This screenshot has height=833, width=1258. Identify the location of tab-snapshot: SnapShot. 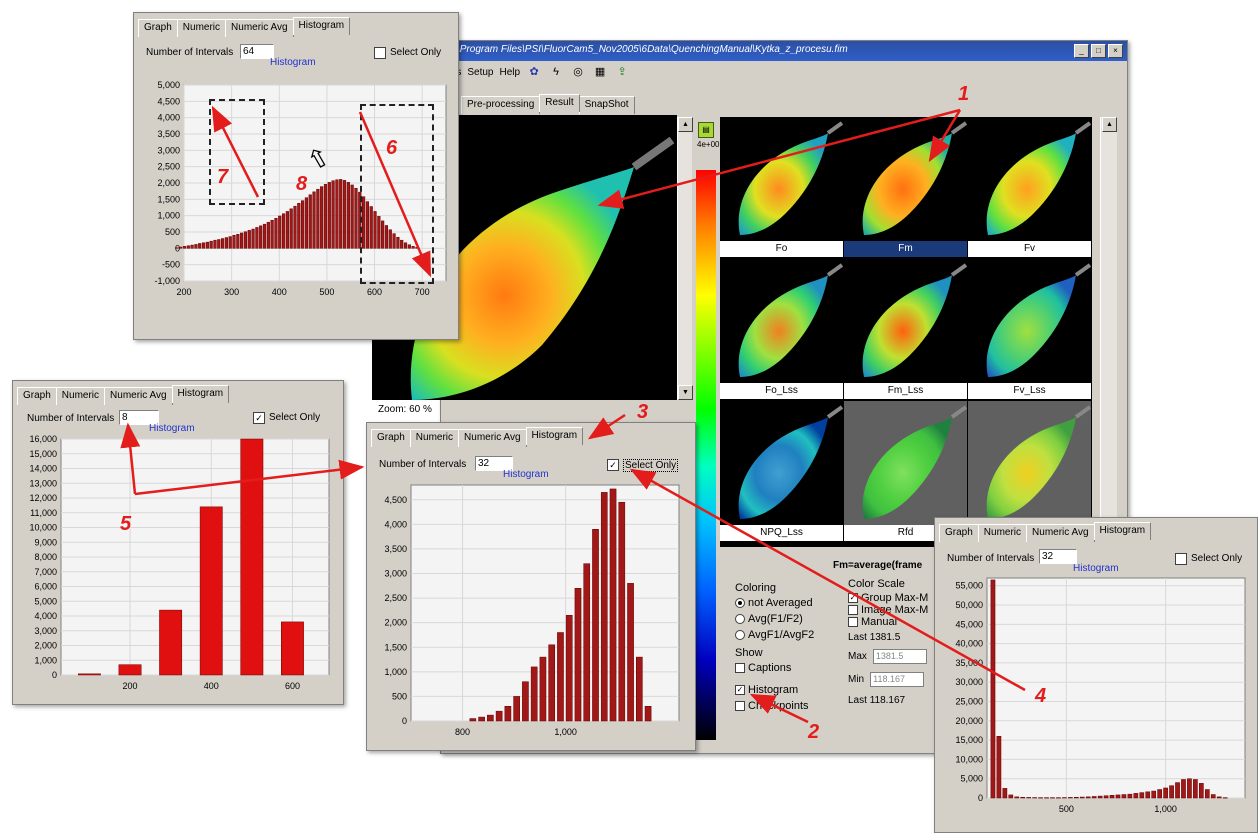
(606, 105).